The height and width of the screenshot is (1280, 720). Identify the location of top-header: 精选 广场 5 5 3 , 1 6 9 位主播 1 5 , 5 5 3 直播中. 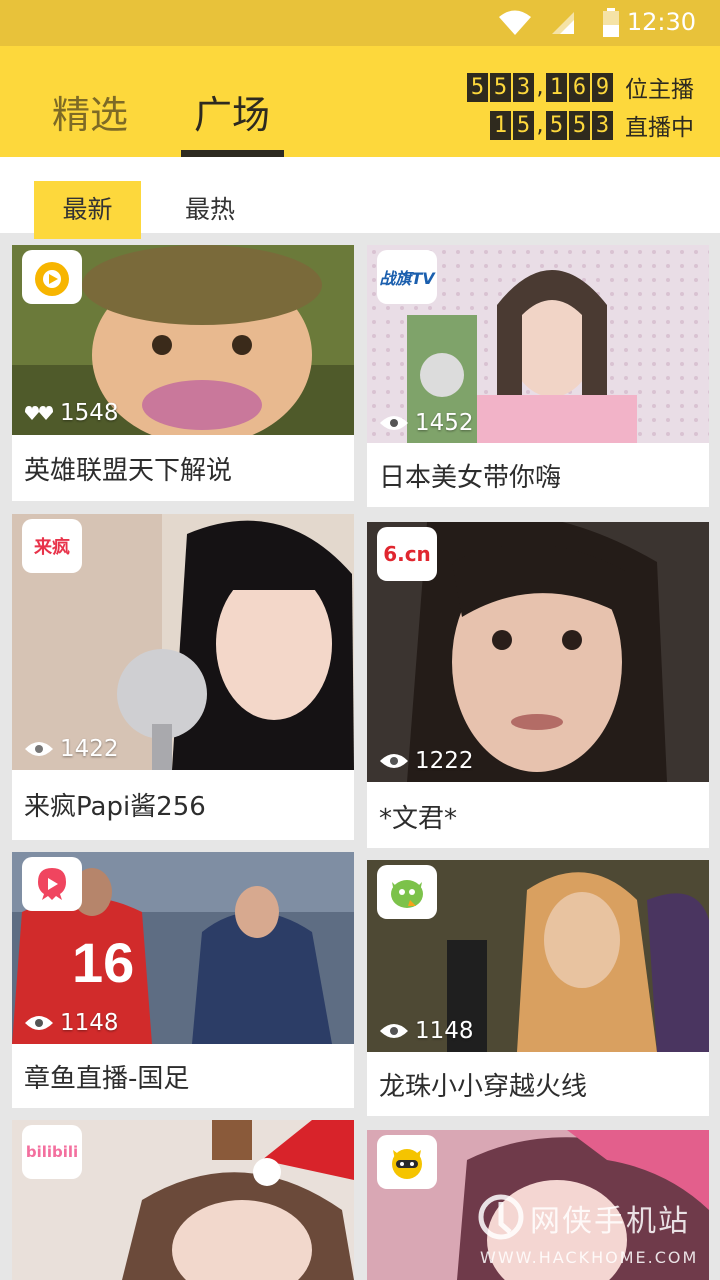
(360, 101).